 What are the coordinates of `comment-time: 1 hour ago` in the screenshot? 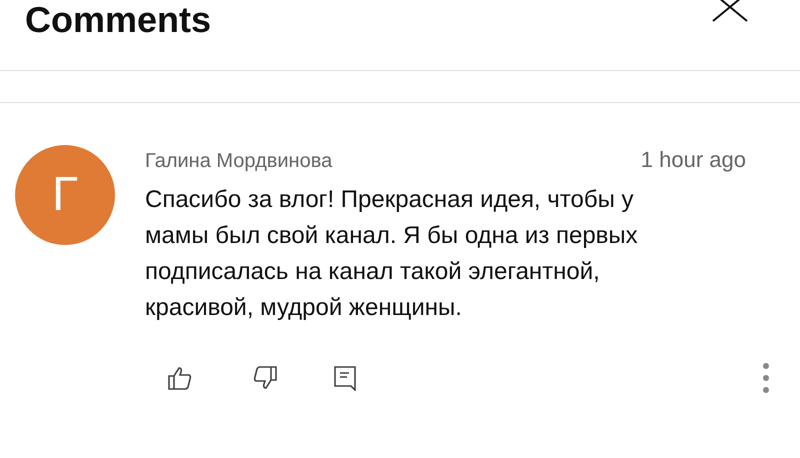 It's located at (693, 160).